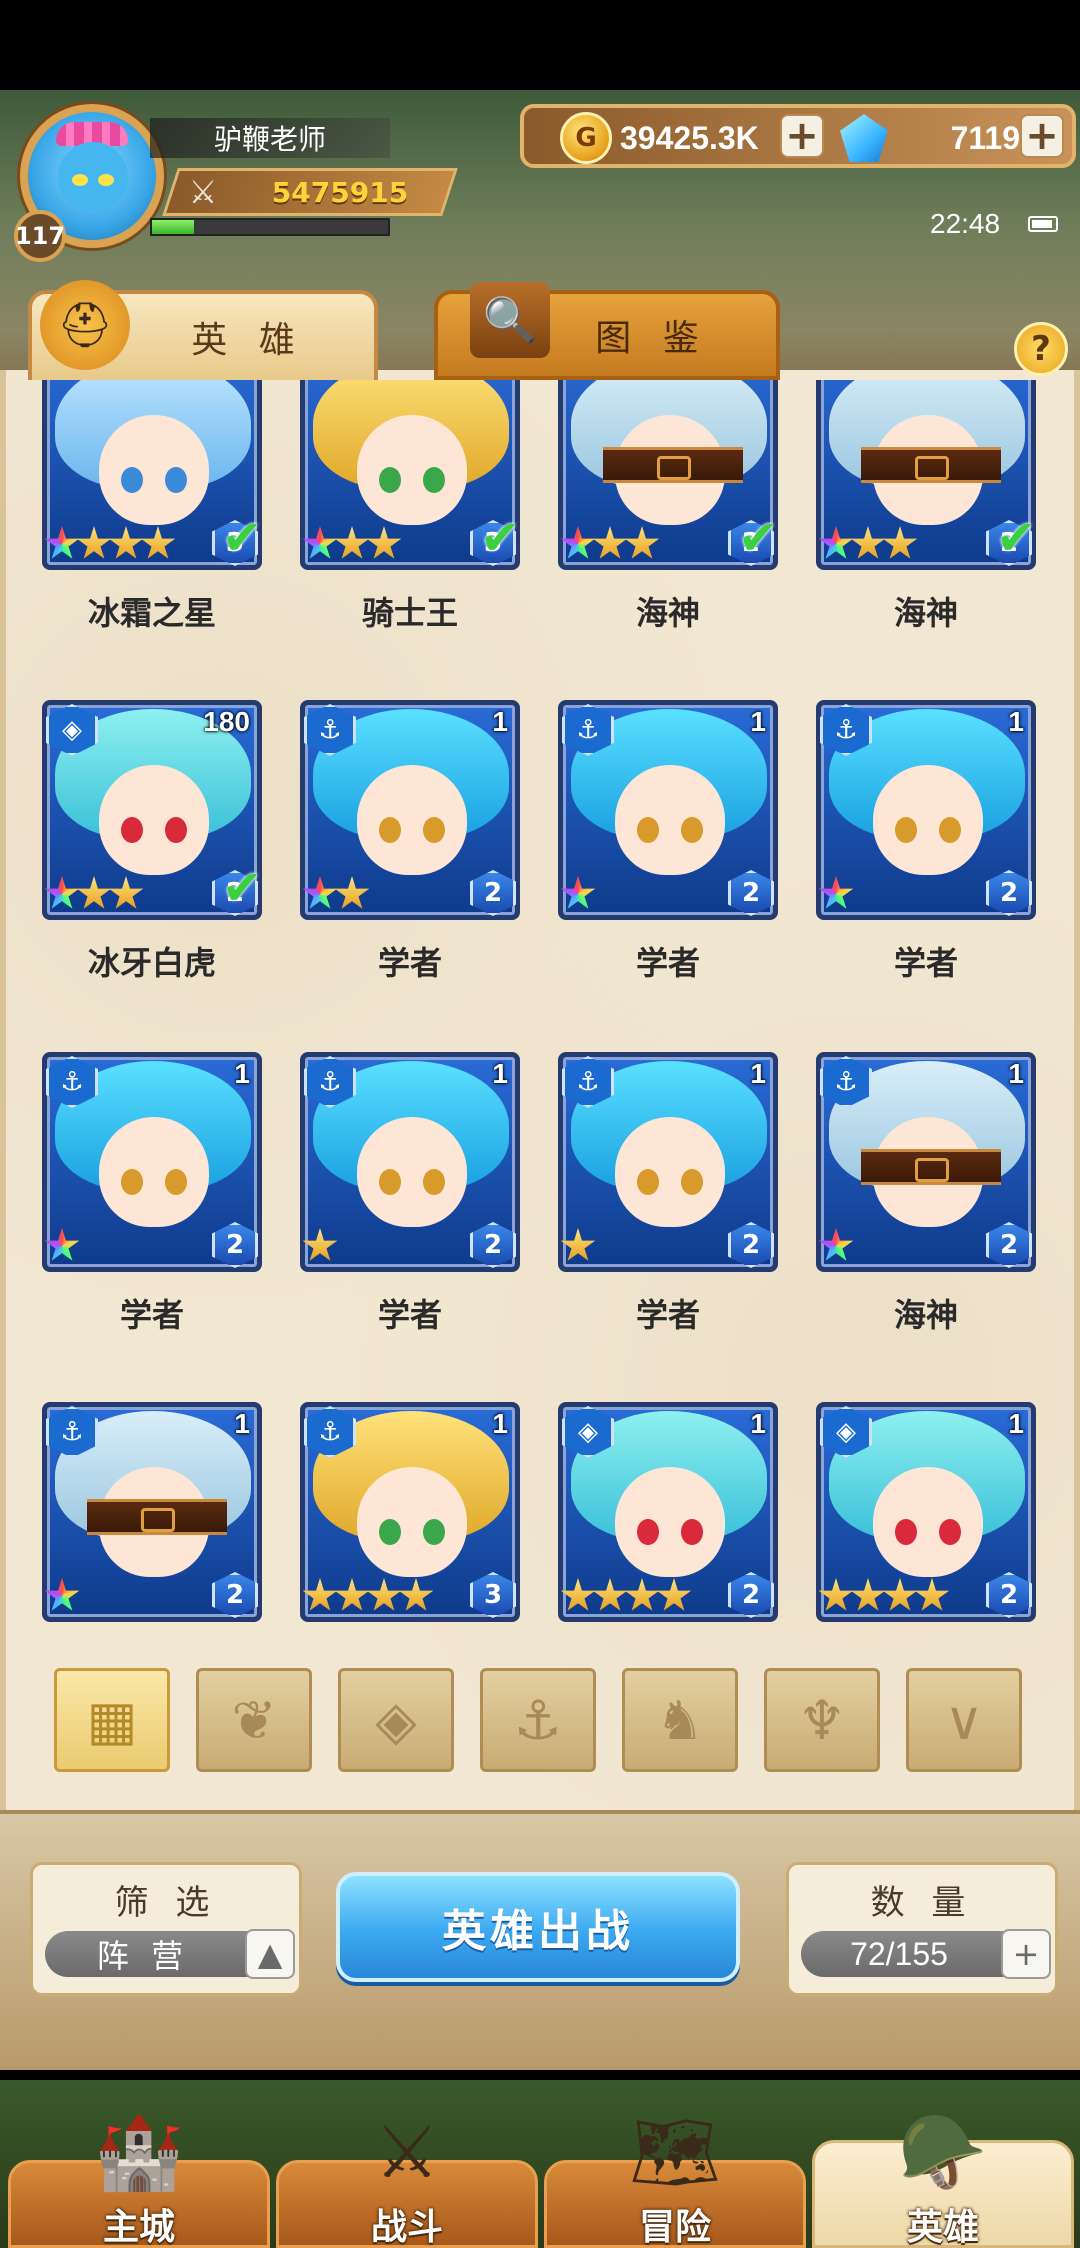 The height and width of the screenshot is (2248, 1080). I want to click on count-box: 数 量 72/155 +, so click(922, 1929).